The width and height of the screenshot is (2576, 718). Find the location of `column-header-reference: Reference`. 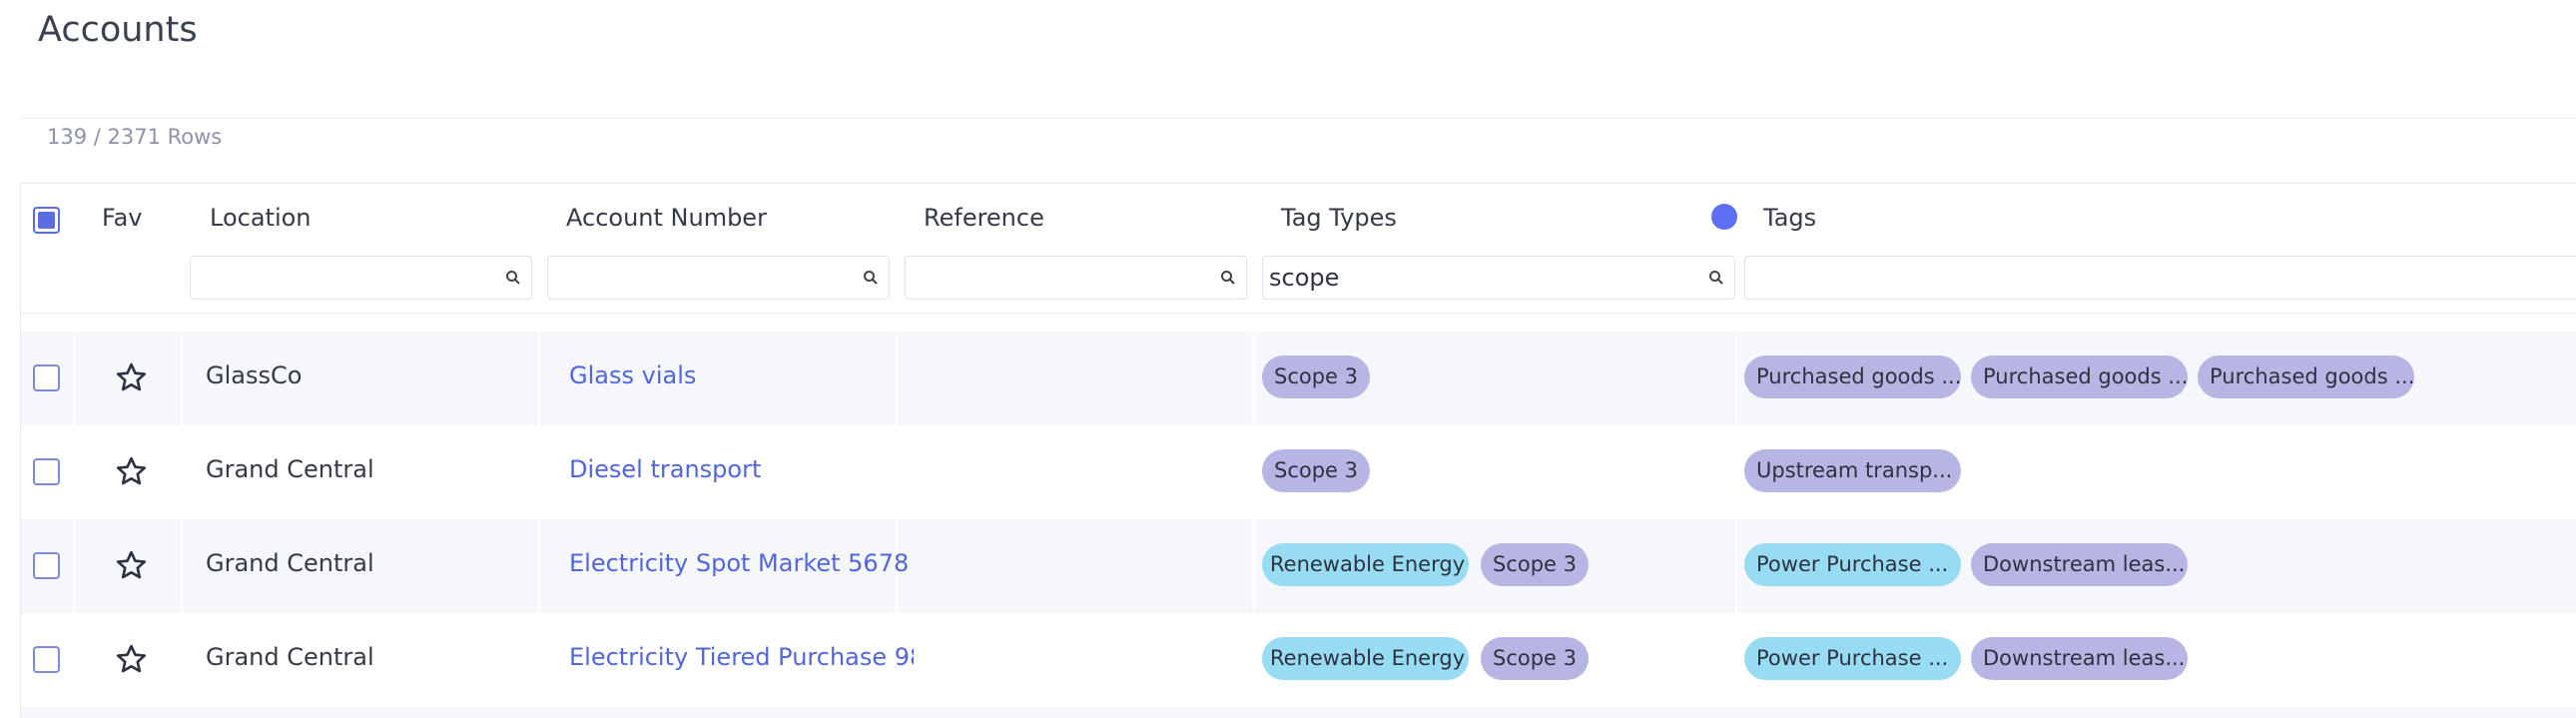

column-header-reference: Reference is located at coordinates (984, 218).